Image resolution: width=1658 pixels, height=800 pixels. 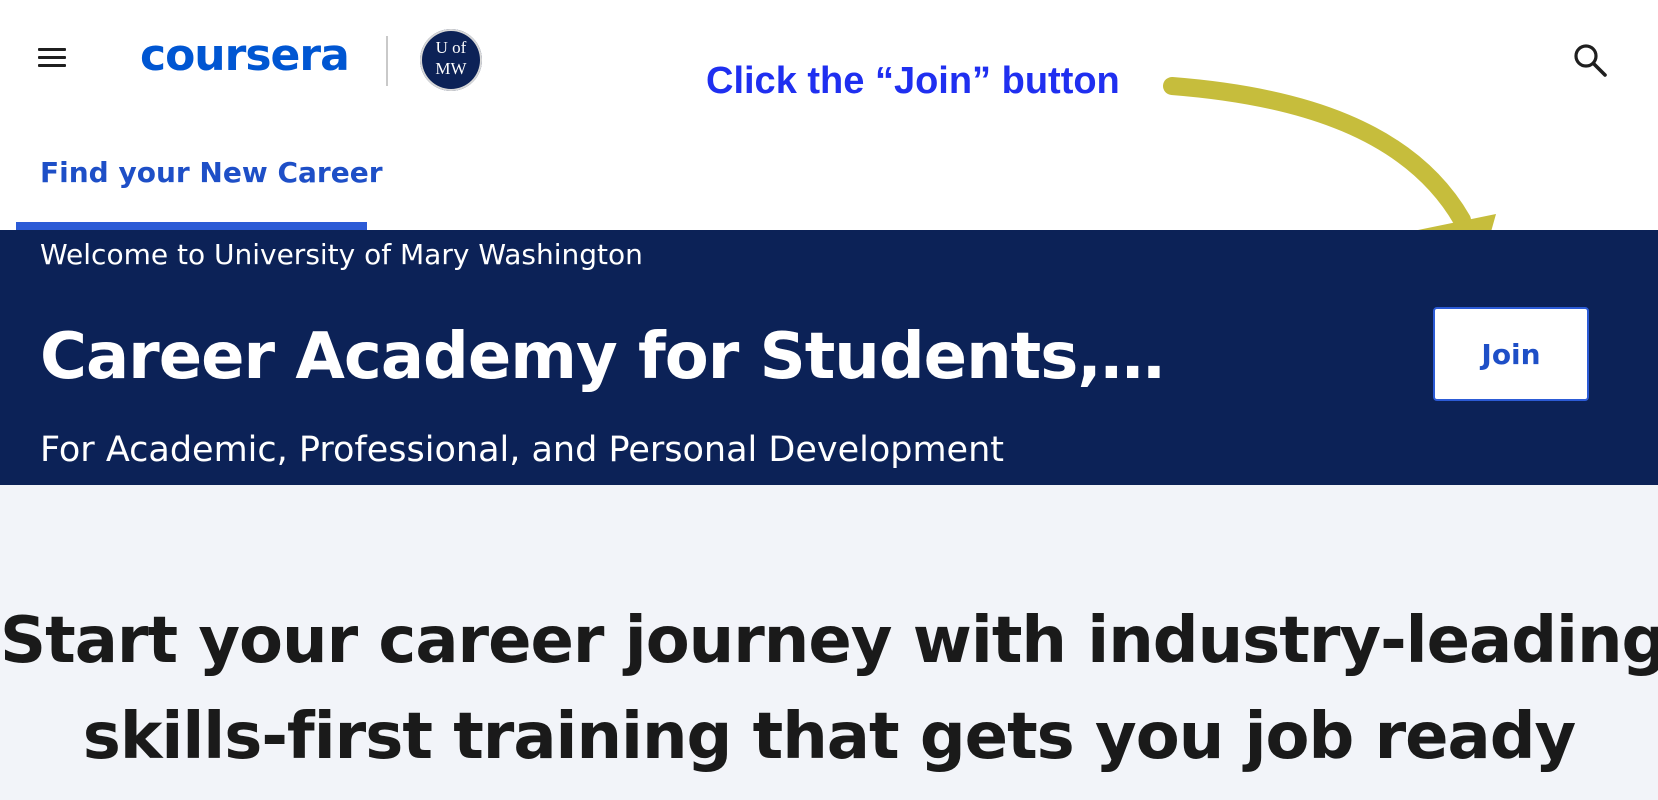 I want to click on seal-text-bottom: MW, so click(x=451, y=68).